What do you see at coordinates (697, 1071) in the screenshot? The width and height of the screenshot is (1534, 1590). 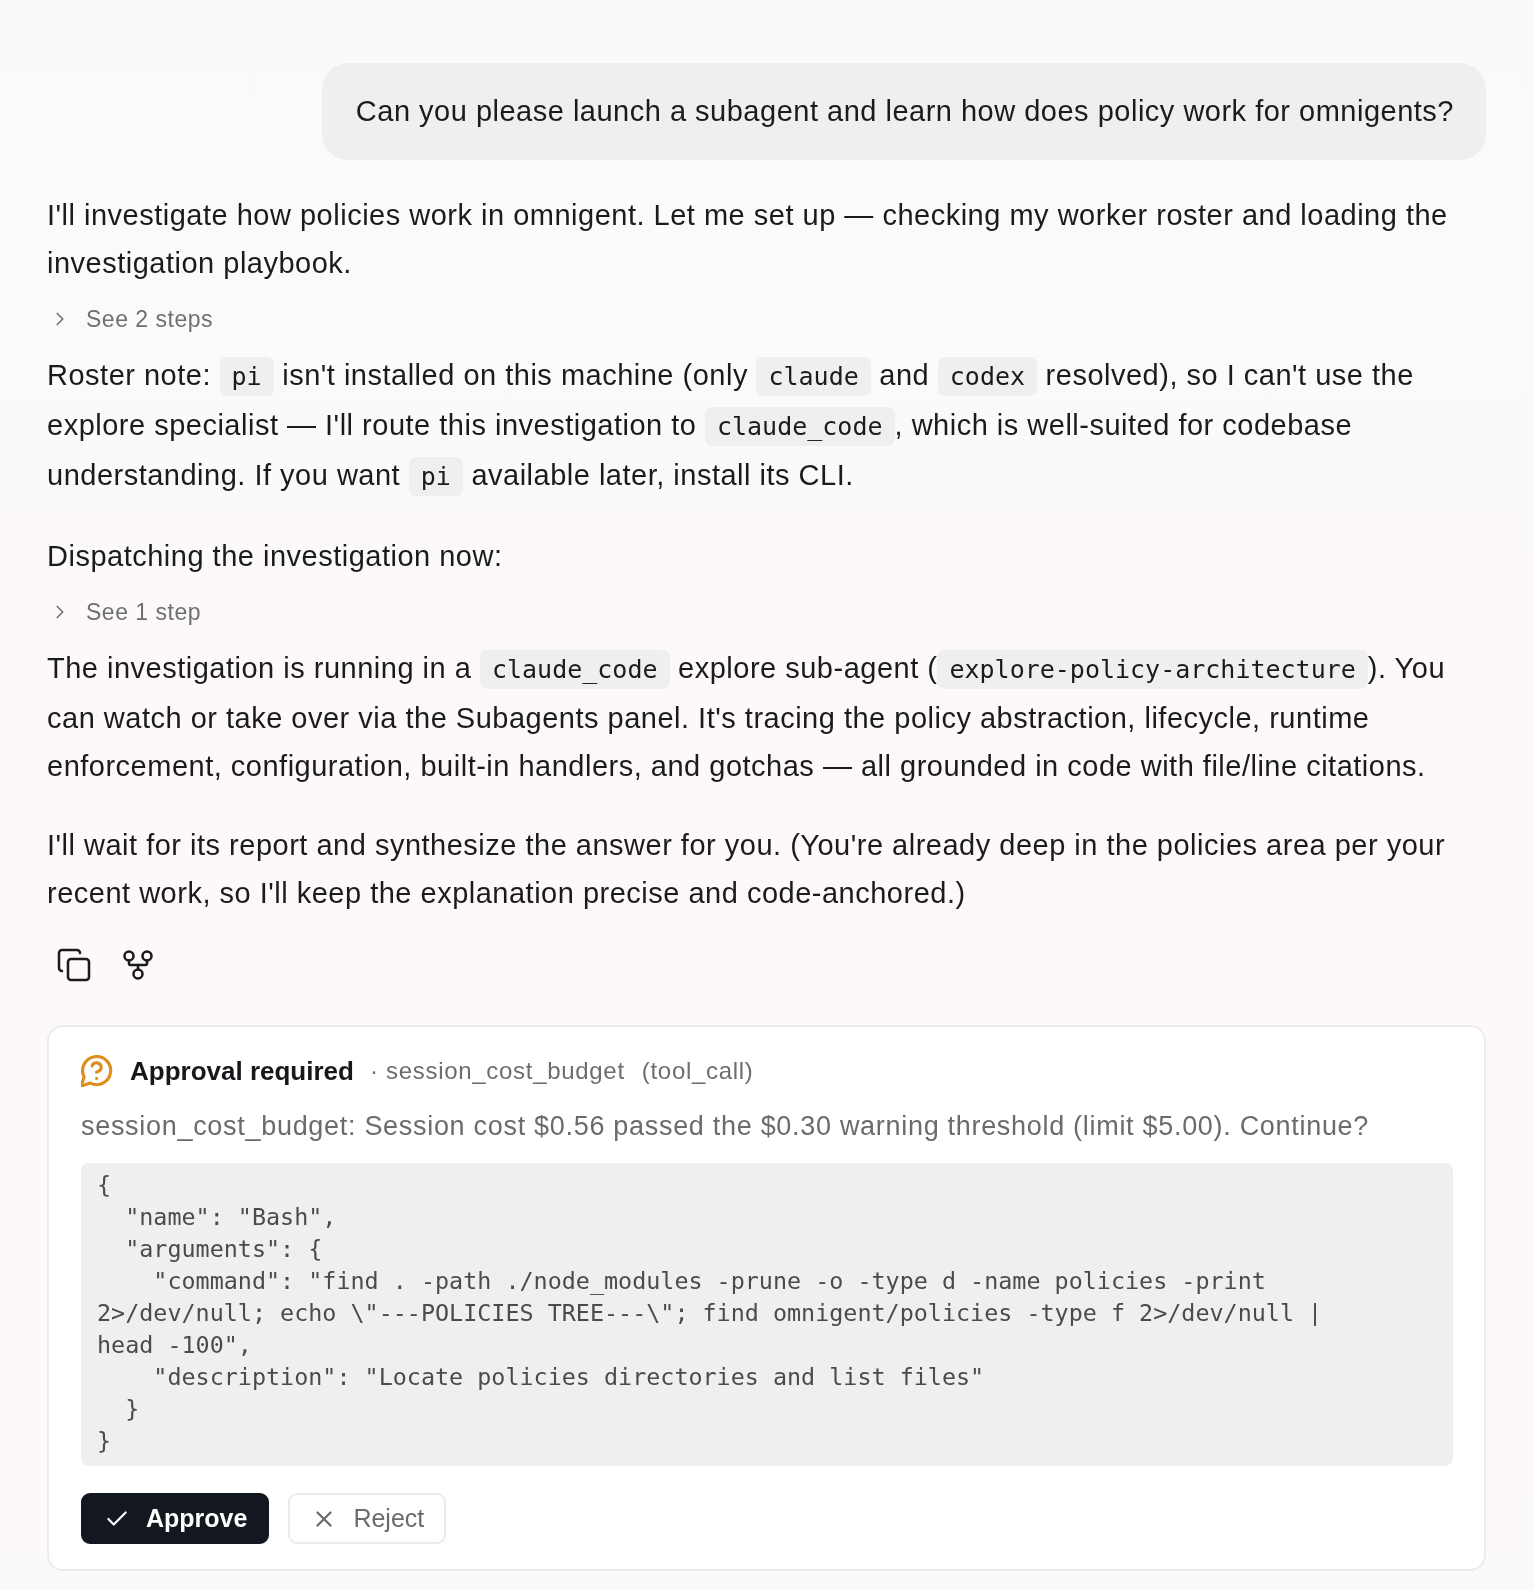 I see `call-type: (tool_call)` at bounding box center [697, 1071].